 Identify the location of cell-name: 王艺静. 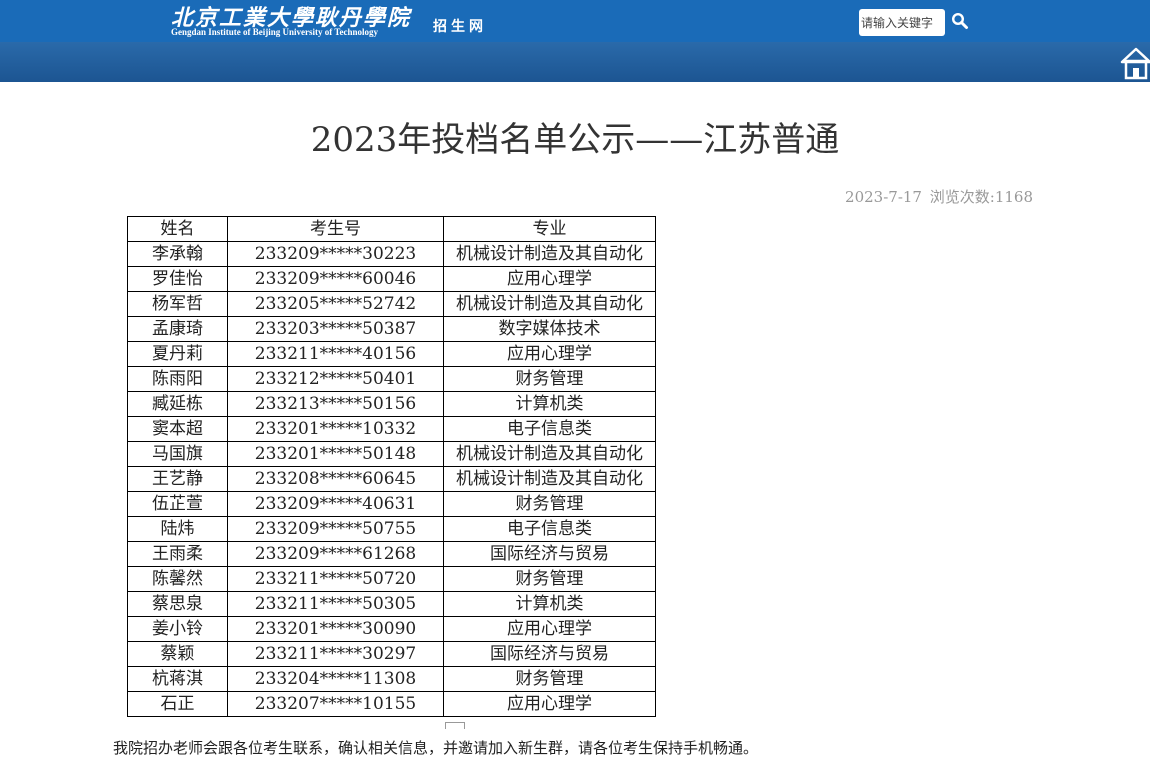
(177, 479).